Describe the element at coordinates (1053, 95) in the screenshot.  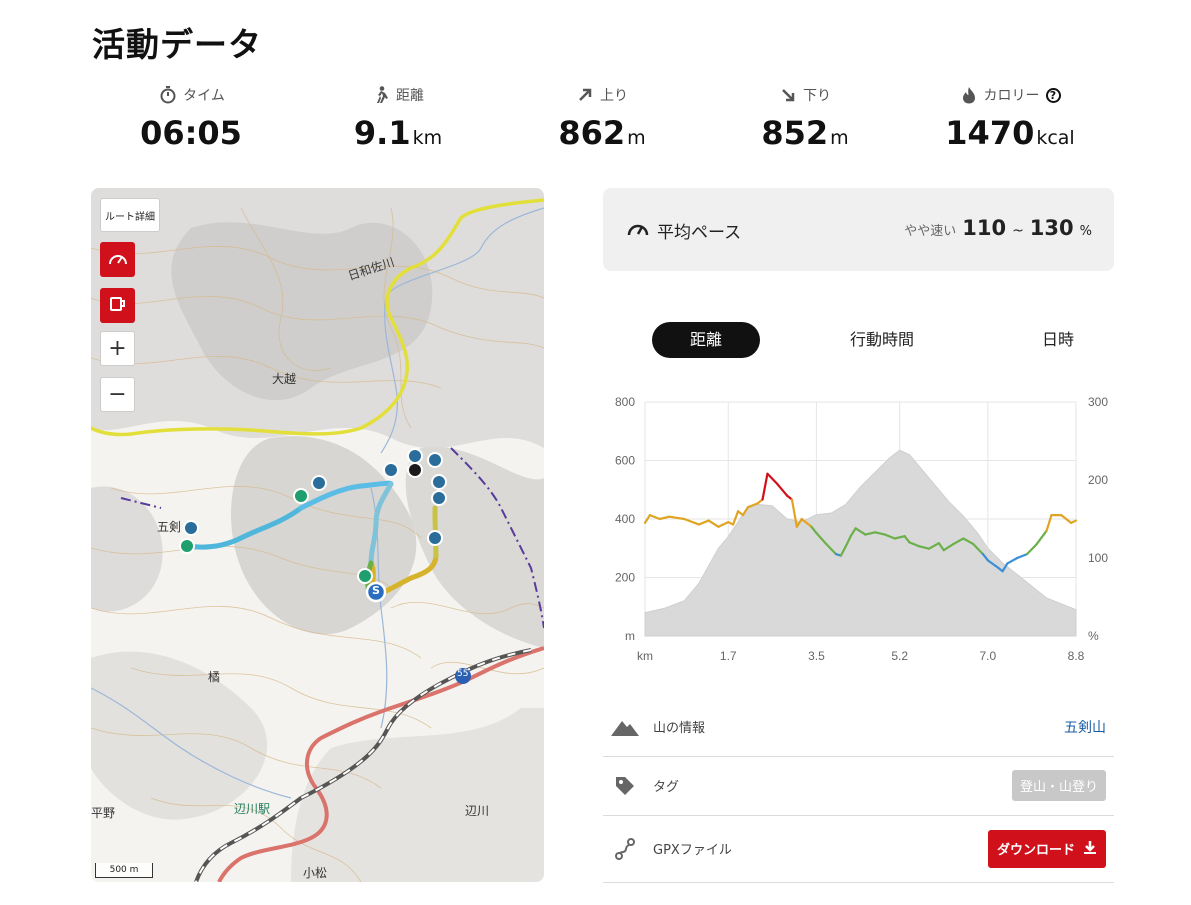
I see `help-icon: ?` at that location.